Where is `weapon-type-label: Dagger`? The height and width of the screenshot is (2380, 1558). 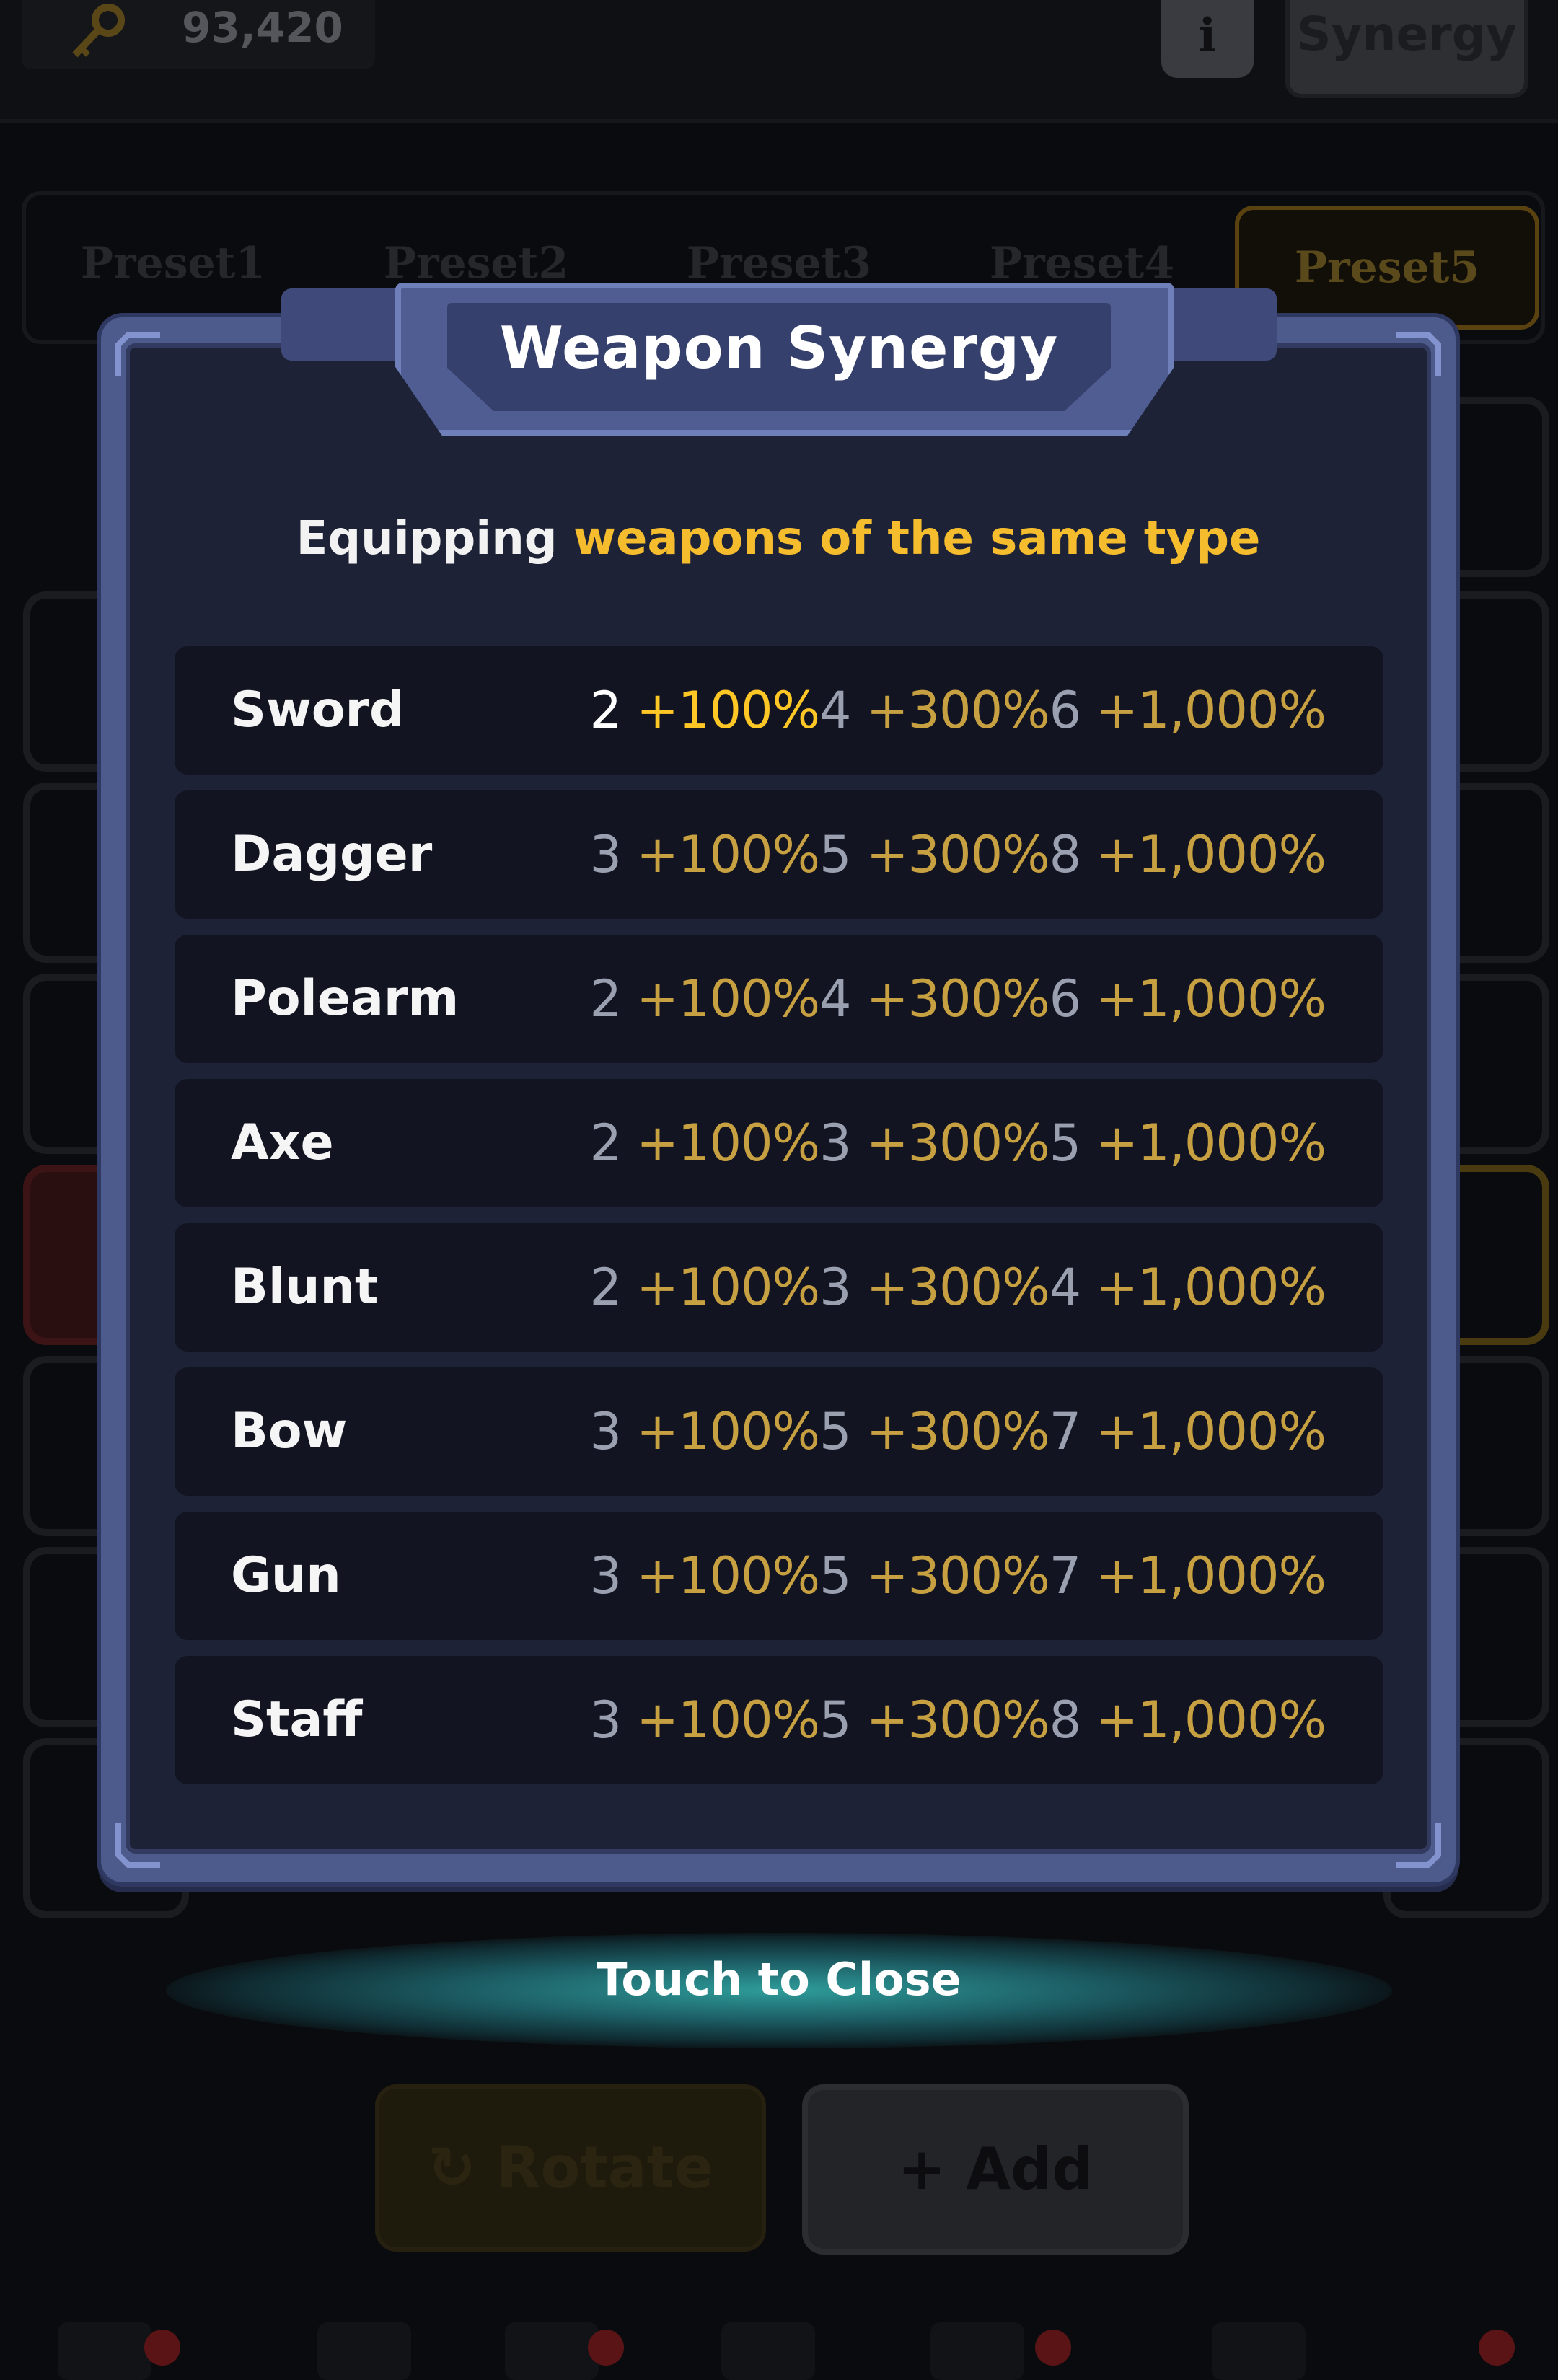
weapon-type-label: Dagger is located at coordinates (332, 854).